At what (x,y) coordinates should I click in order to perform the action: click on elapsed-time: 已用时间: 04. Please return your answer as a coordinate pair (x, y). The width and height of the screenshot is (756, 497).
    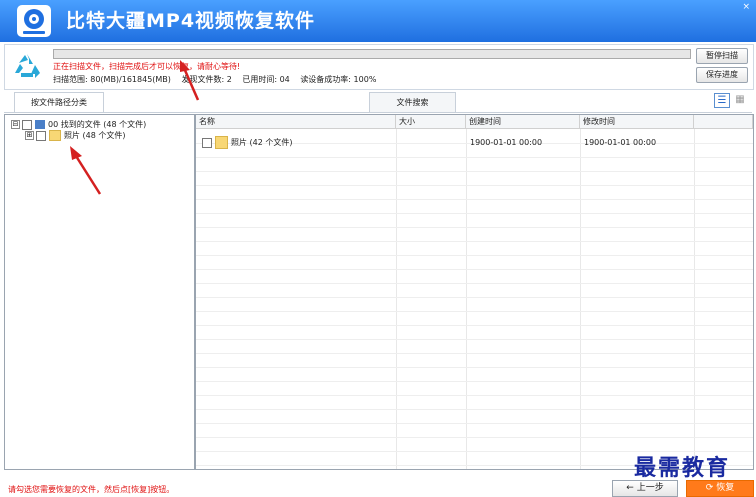
    Looking at the image, I should click on (266, 79).